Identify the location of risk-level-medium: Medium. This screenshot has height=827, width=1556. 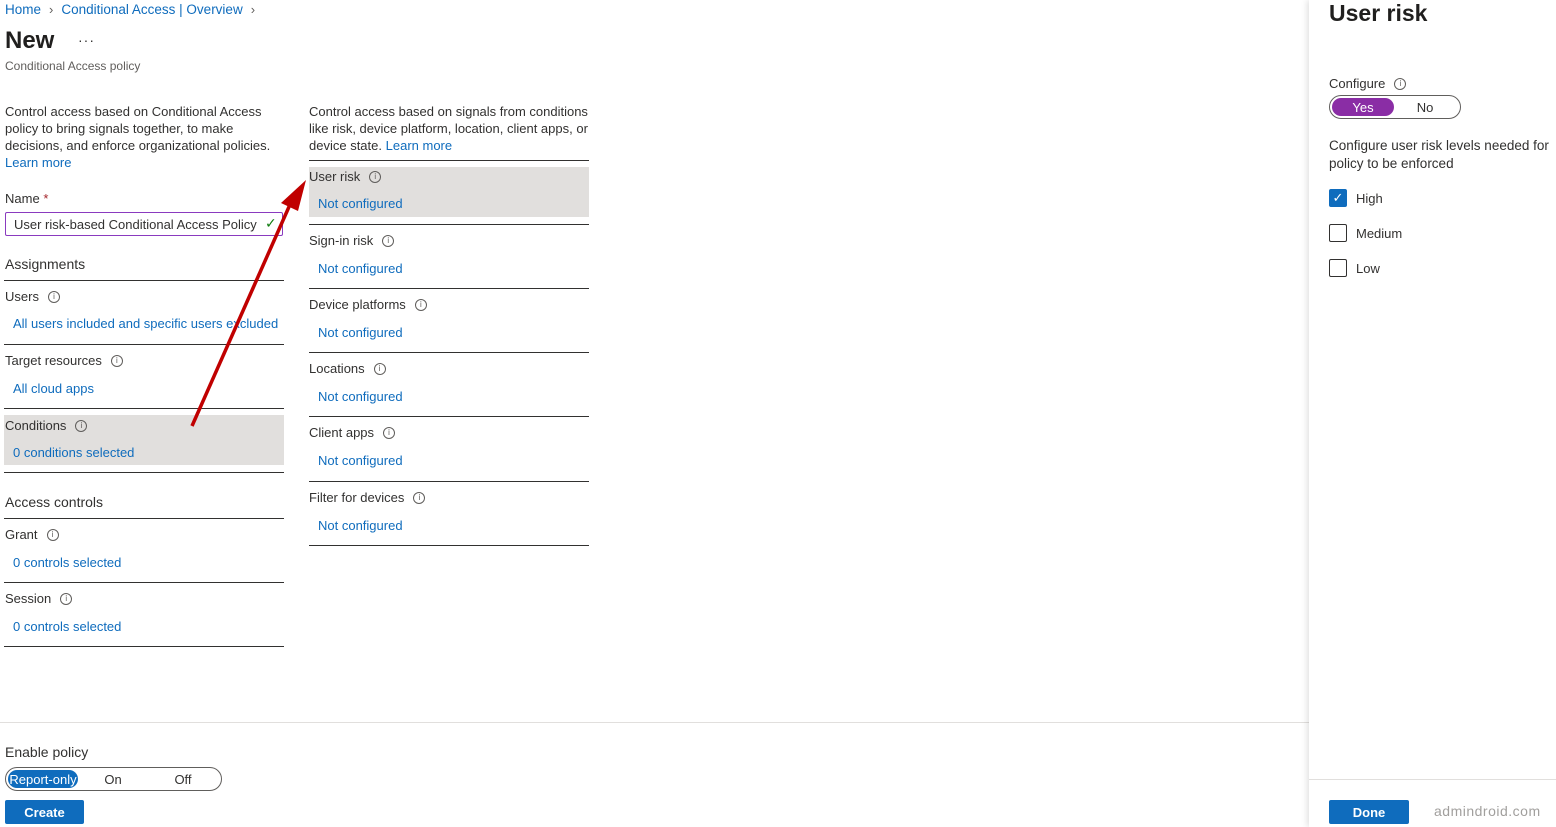
(1365, 233).